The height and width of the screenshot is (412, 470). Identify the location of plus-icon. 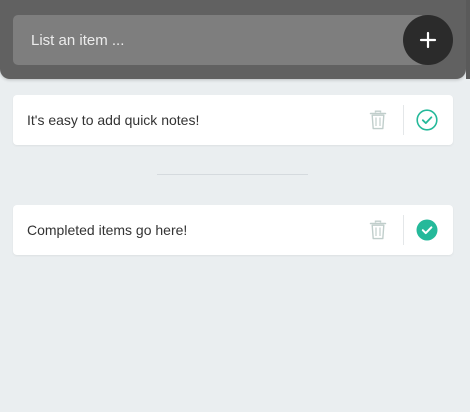
(428, 40).